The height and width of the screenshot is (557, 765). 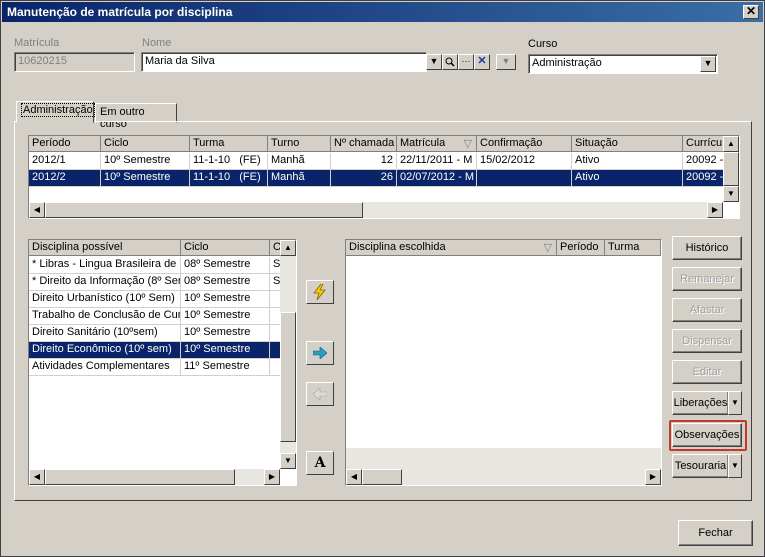 I want to click on cell: 12, so click(x=364, y=161).